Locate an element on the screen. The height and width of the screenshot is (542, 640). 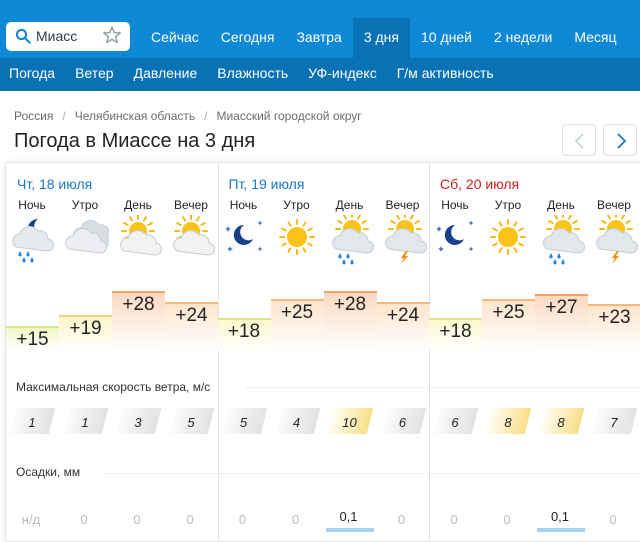
wind-section-label: Максимальная скорость ветра, м/с is located at coordinates (113, 387).